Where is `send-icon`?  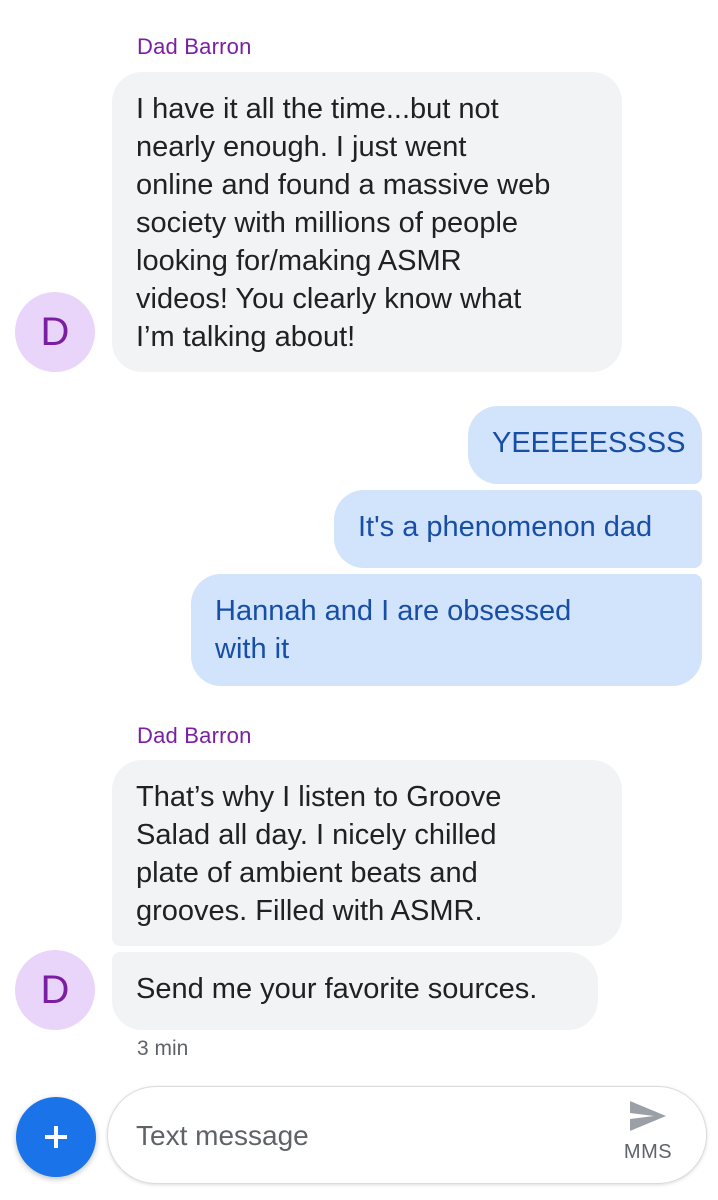
send-icon is located at coordinates (648, 1116).